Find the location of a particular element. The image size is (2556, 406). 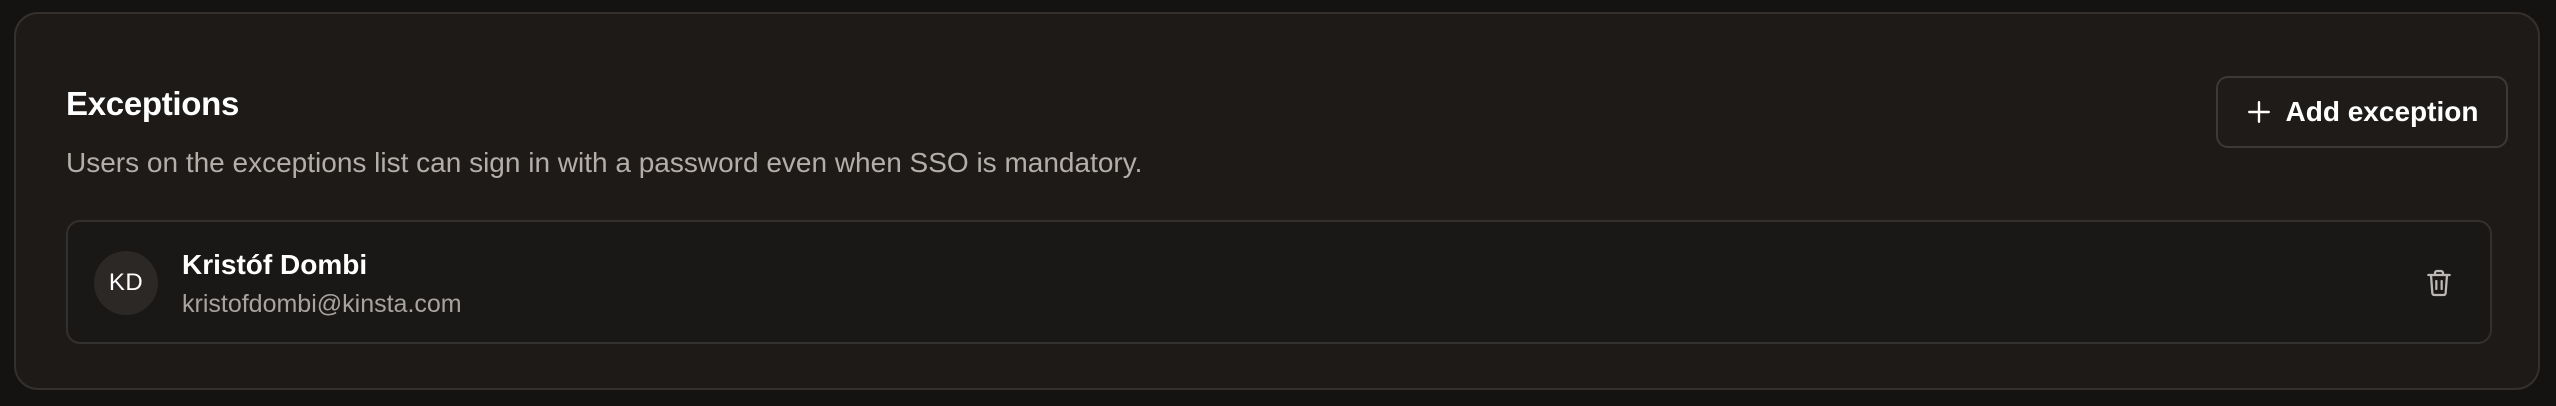

trash-icon is located at coordinates (2439, 283).